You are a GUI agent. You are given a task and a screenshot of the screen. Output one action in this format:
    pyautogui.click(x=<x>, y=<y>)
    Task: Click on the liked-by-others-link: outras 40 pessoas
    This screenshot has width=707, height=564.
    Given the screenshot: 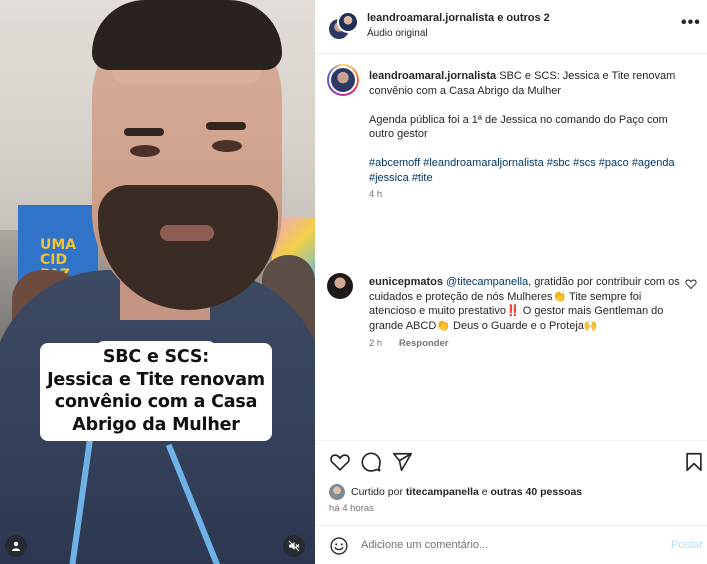 What is the action you would take?
    pyautogui.click(x=537, y=492)
    